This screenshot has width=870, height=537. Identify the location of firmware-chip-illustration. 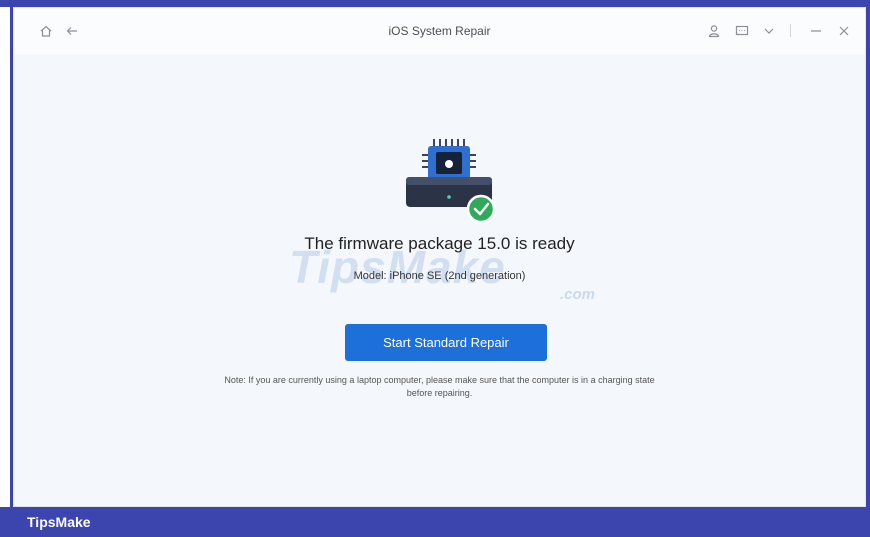
(451, 181).